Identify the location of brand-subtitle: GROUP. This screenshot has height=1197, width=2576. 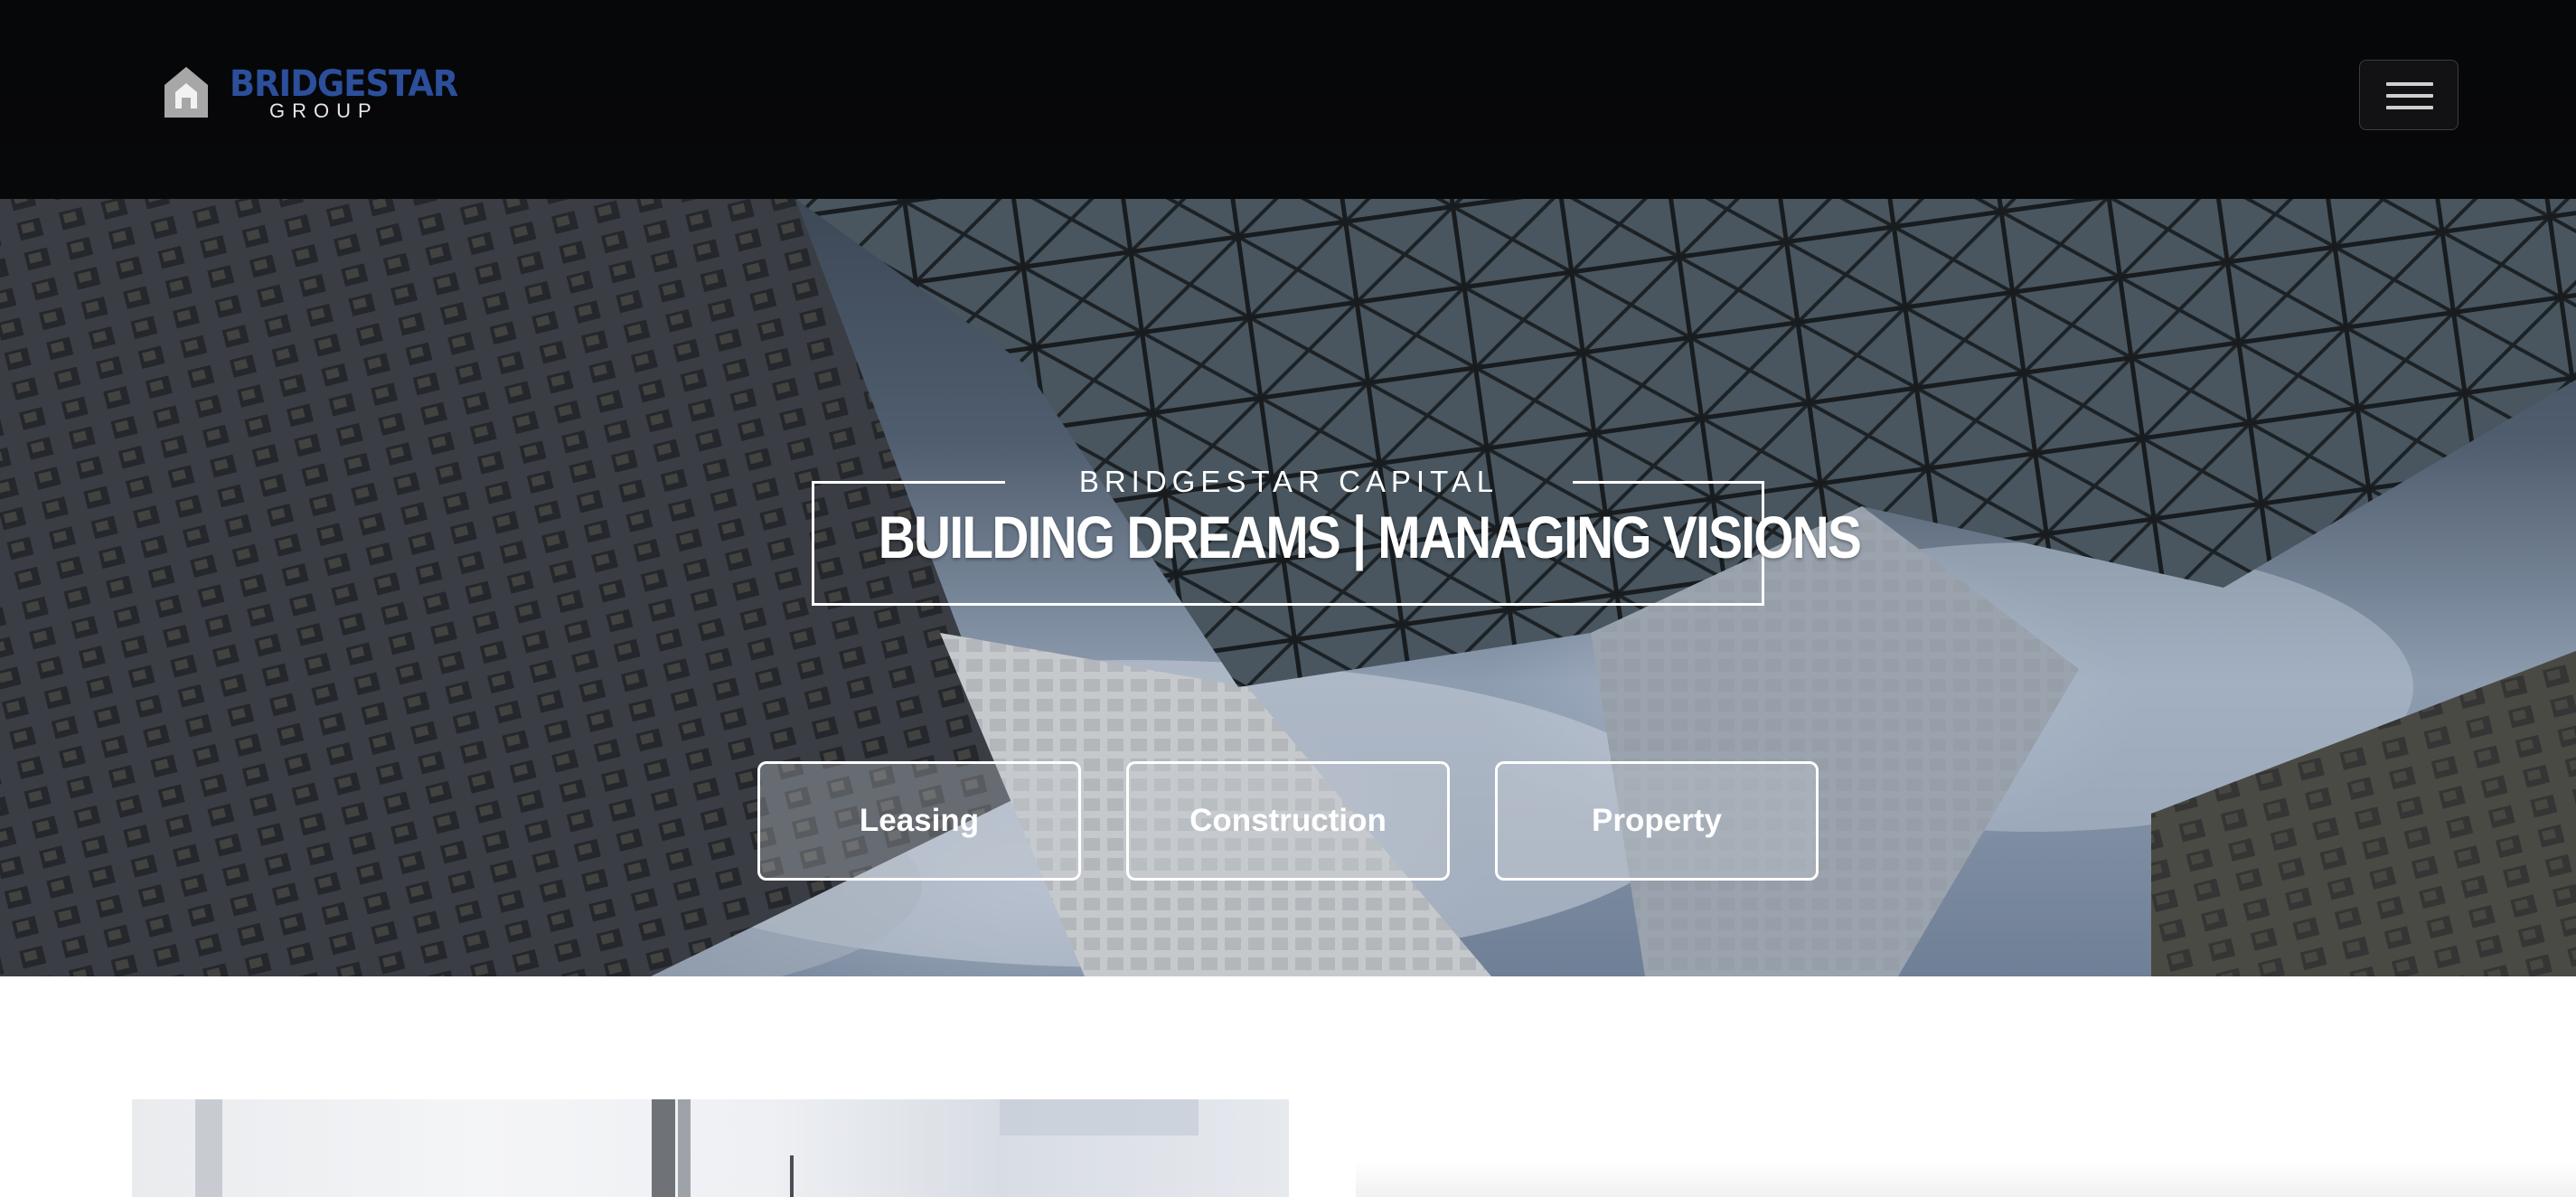
(324, 110).